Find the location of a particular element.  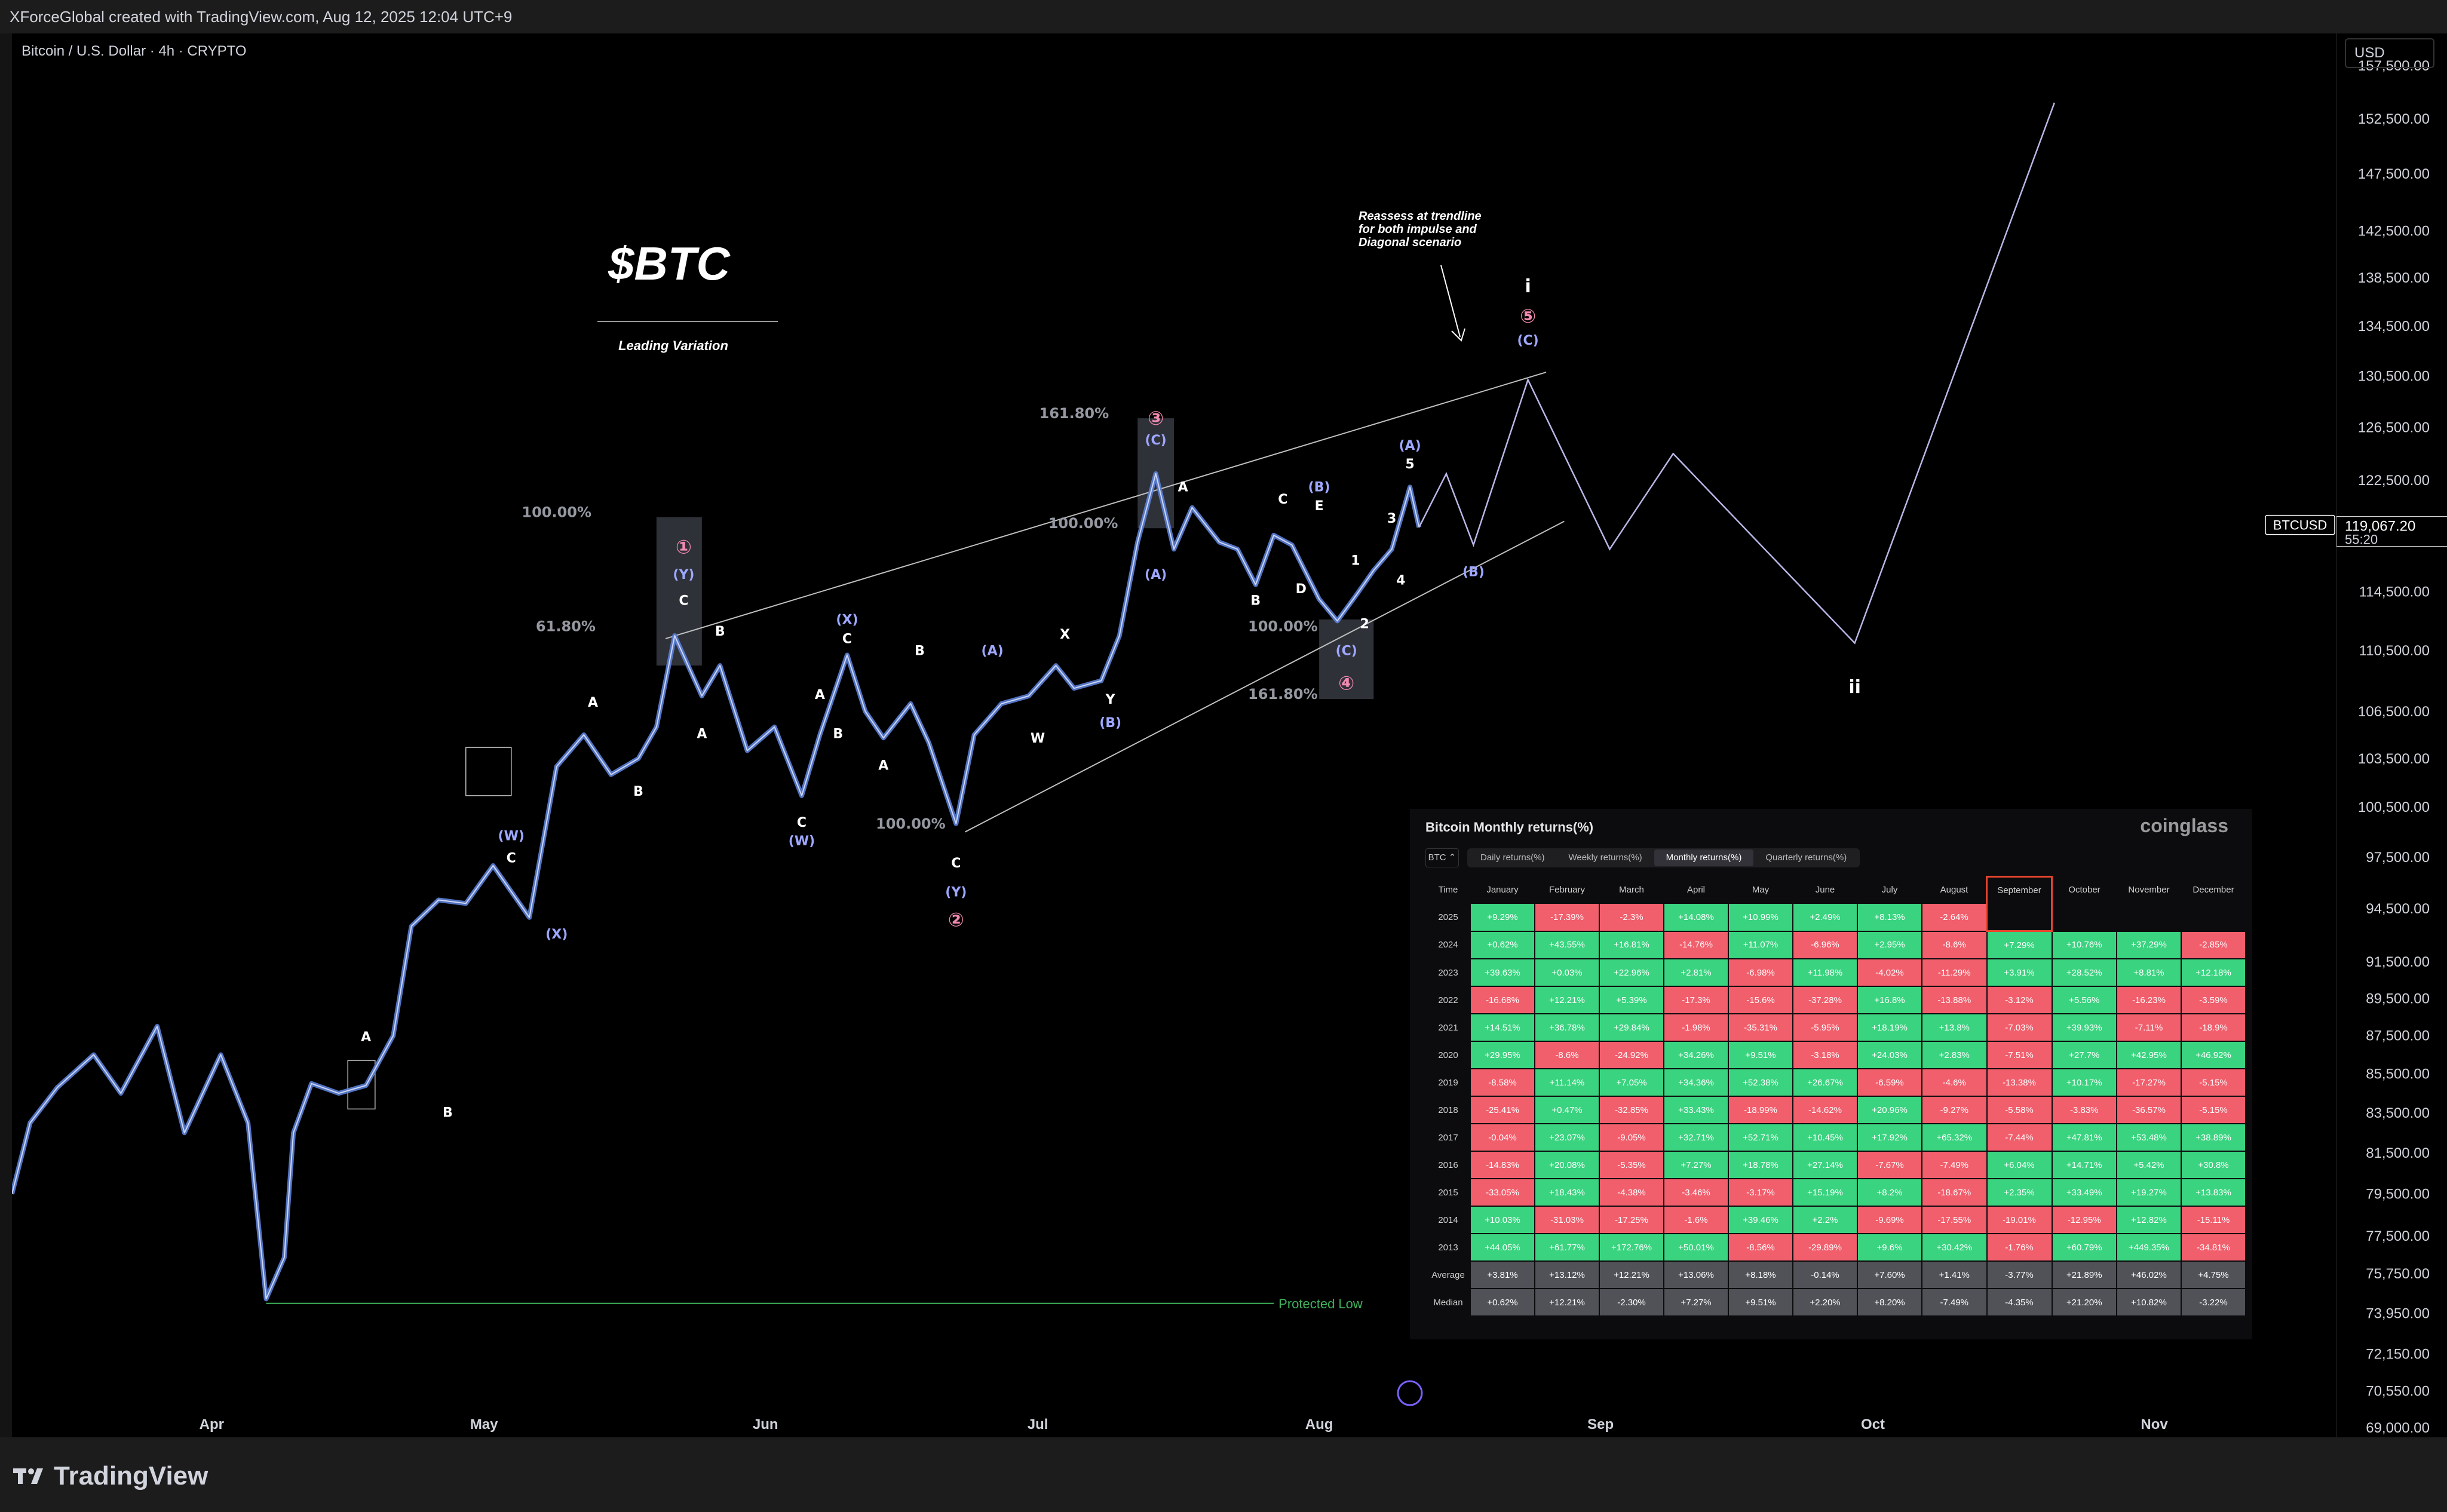

column-header: June is located at coordinates (1825, 890).